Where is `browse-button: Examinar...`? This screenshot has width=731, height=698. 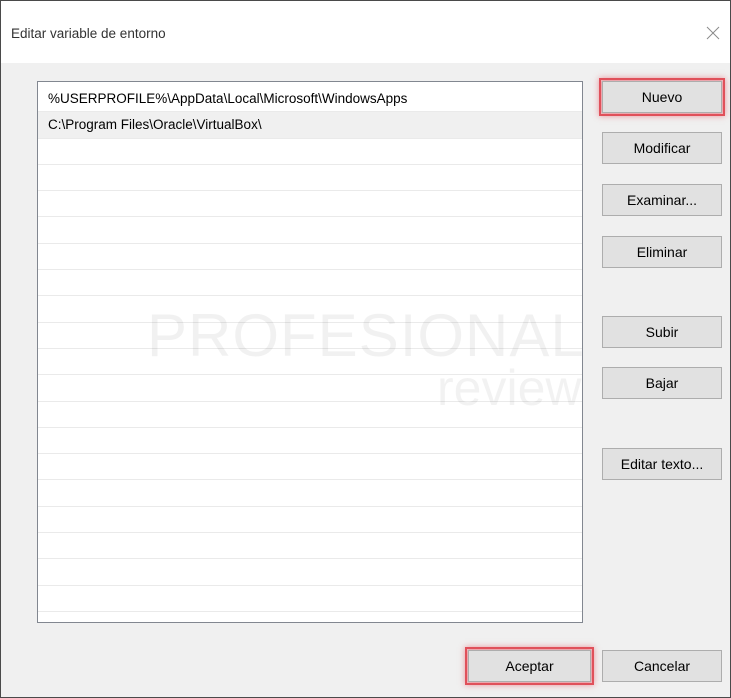 browse-button: Examinar... is located at coordinates (662, 200).